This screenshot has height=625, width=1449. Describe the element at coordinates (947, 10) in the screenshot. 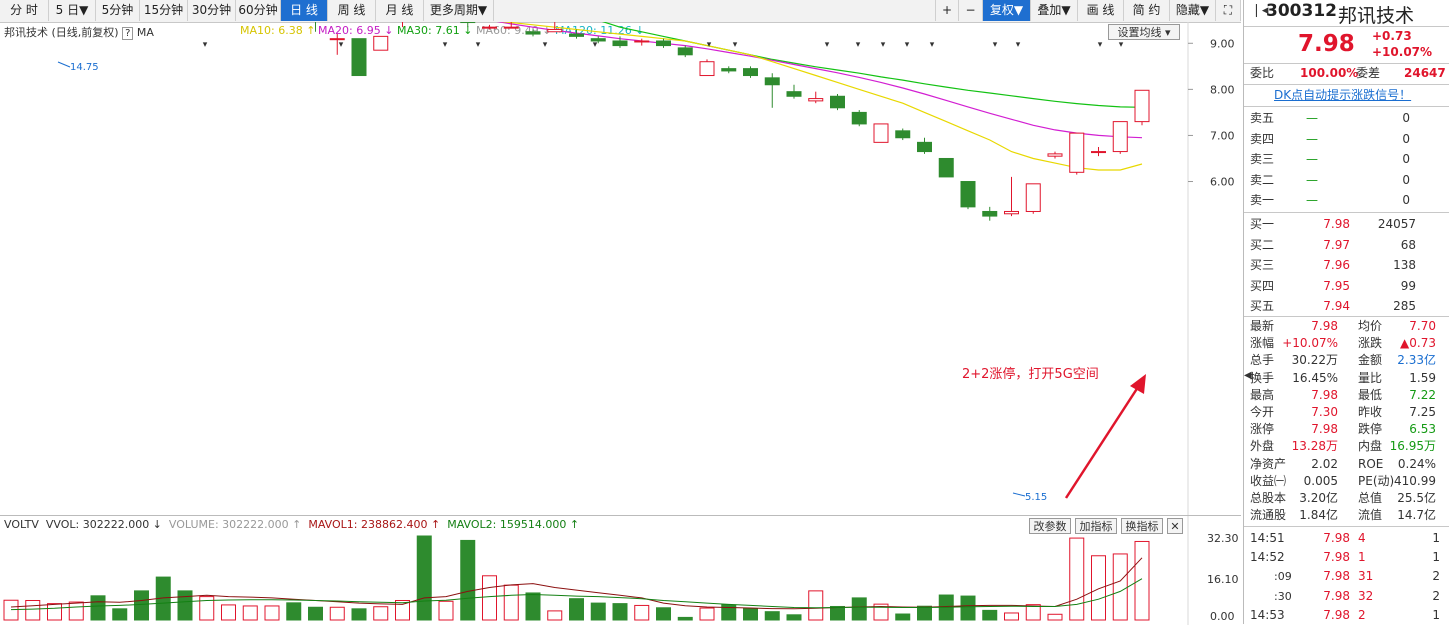

I see `zoom-in-button: +` at that location.